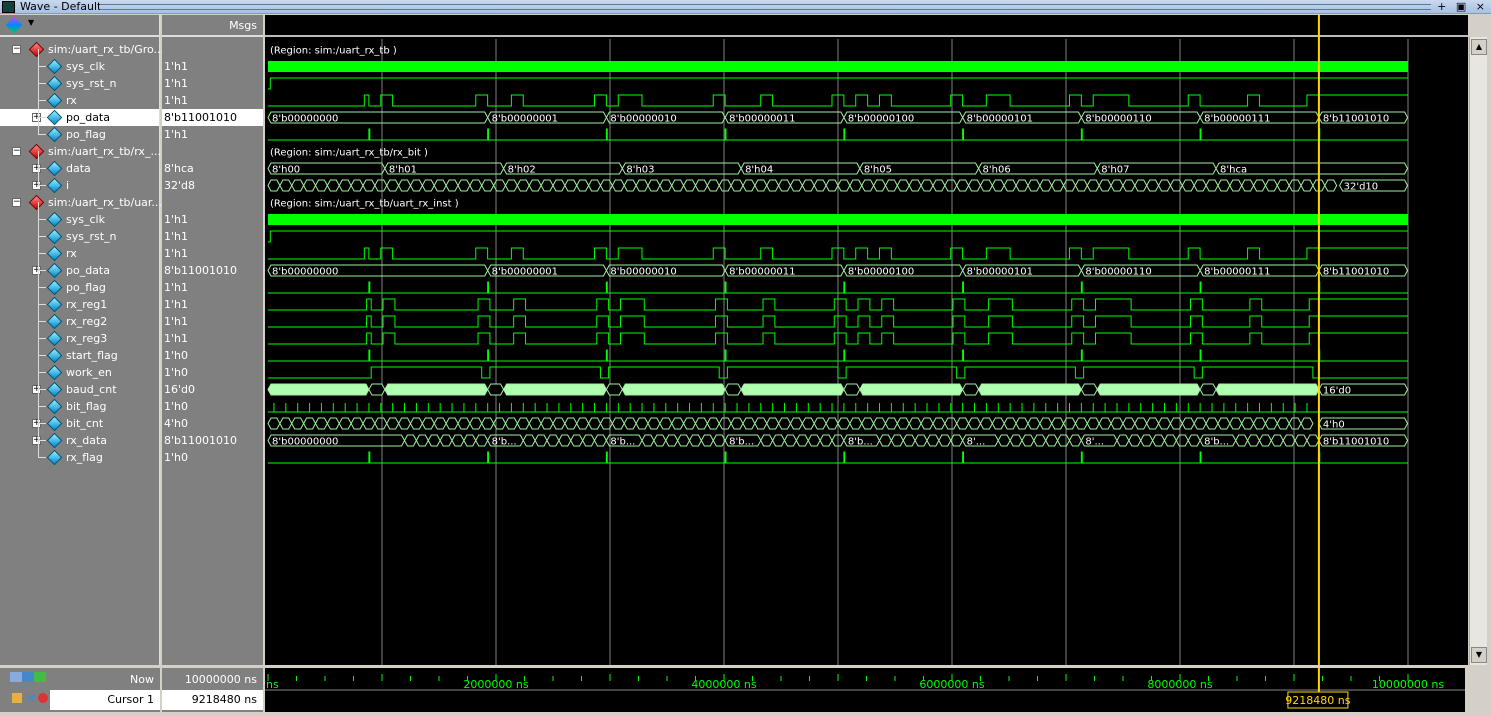  Describe the element at coordinates (643, 119) in the screenshot. I see `bus-label: 8'b00000010` at that location.